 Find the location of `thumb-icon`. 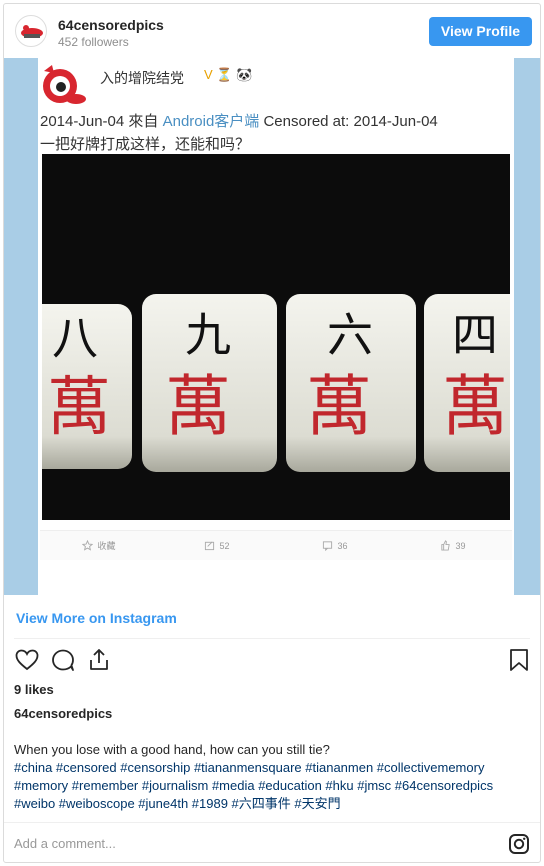

thumb-icon is located at coordinates (446, 545).